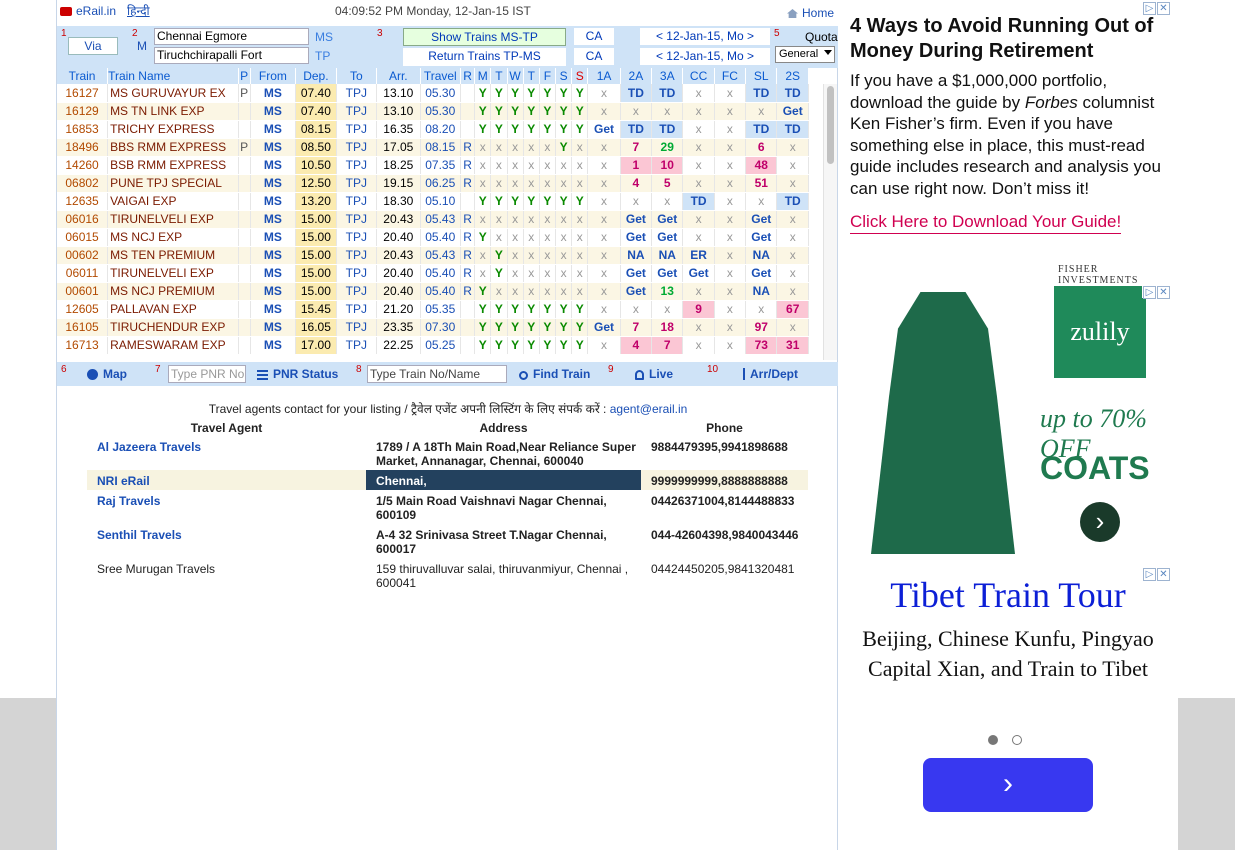 The image size is (1235, 850). Describe the element at coordinates (1008, 423) in the screenshot. I see `zulily-ad: zulily up to 70% OFF COATS ›` at that location.